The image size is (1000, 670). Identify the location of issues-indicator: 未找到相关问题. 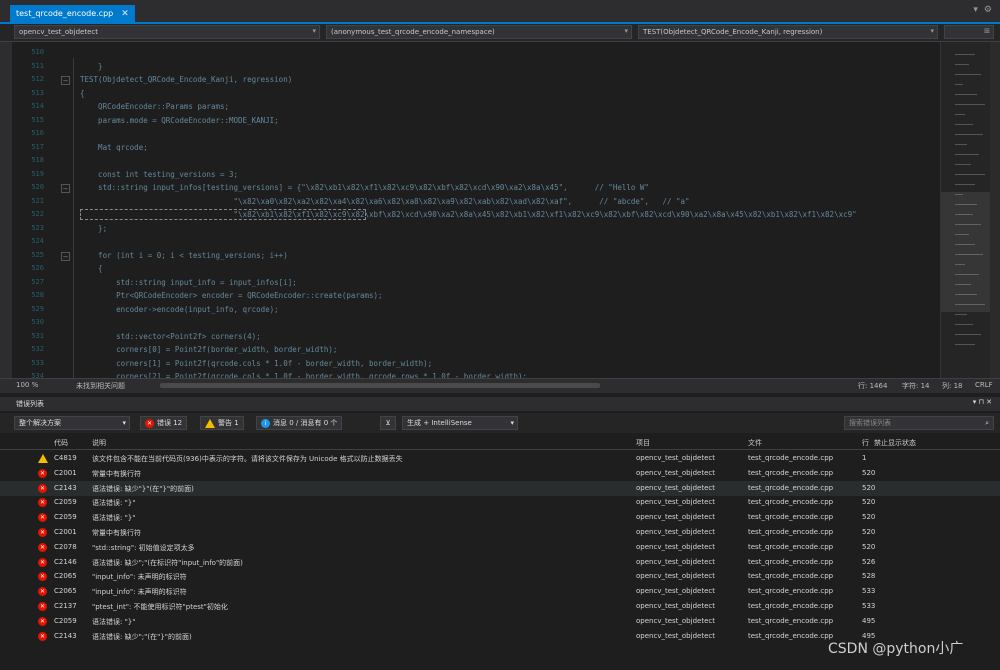
(100, 386).